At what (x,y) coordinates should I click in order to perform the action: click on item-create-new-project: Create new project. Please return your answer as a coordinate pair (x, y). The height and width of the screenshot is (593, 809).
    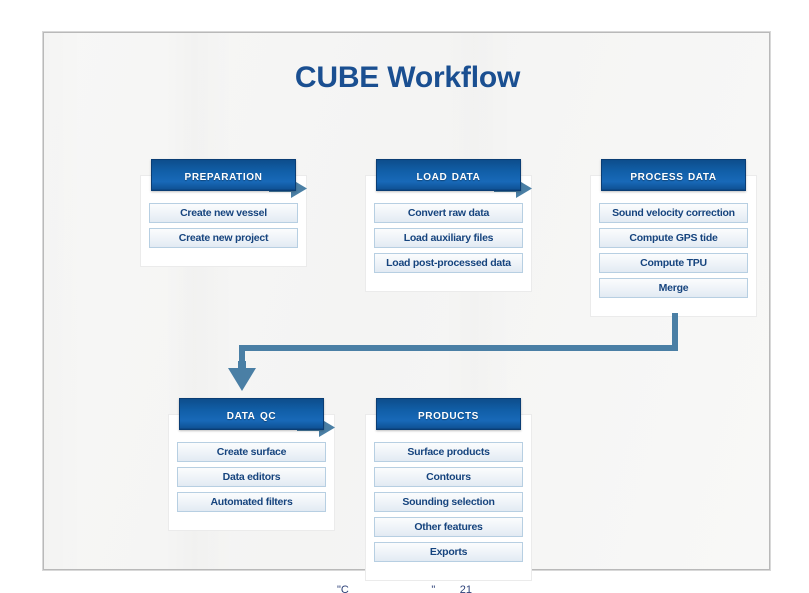
    Looking at the image, I should click on (223, 238).